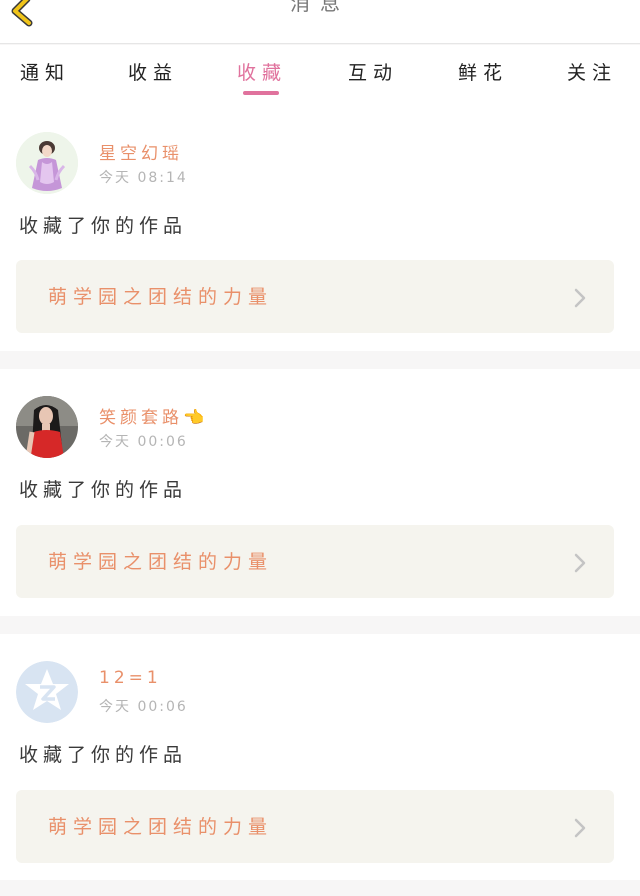 The height and width of the screenshot is (896, 640). I want to click on top-bar: 消息, so click(320, 22).